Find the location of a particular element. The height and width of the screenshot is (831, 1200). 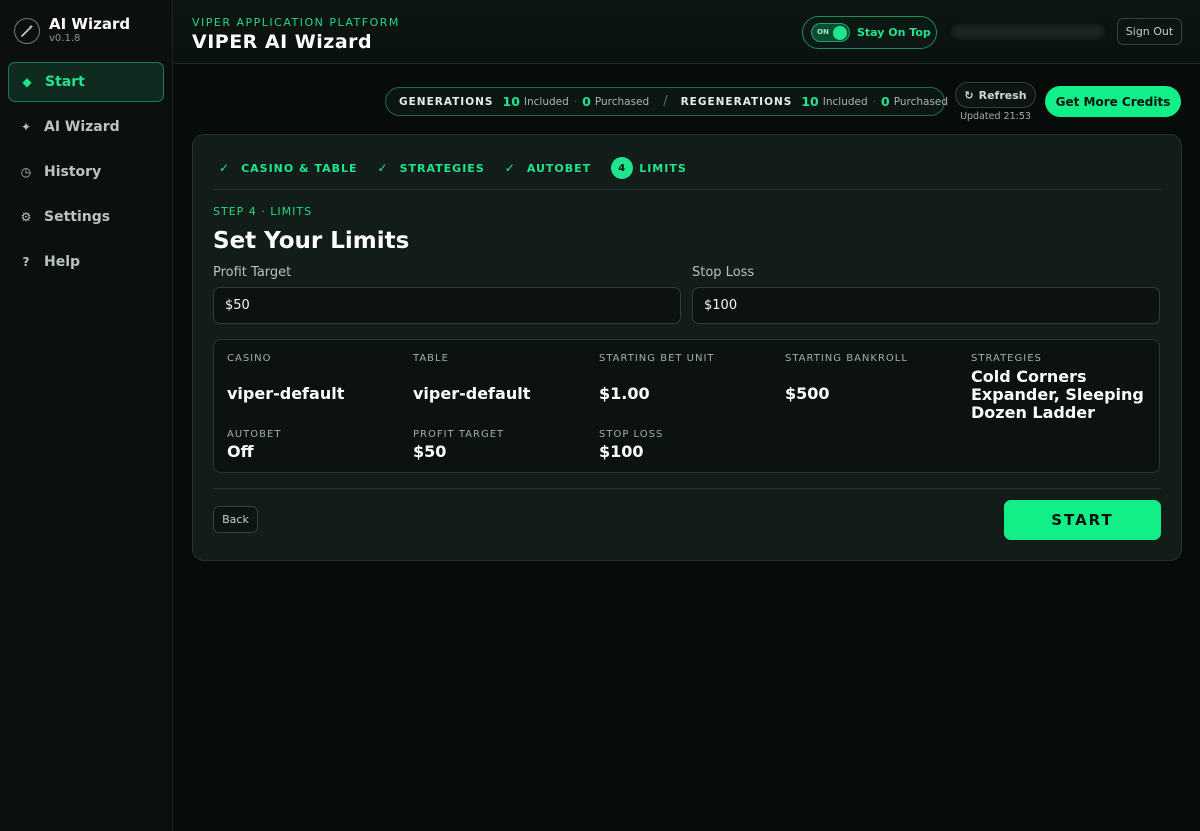

sparkle-icon: ✦ is located at coordinates (26, 127).